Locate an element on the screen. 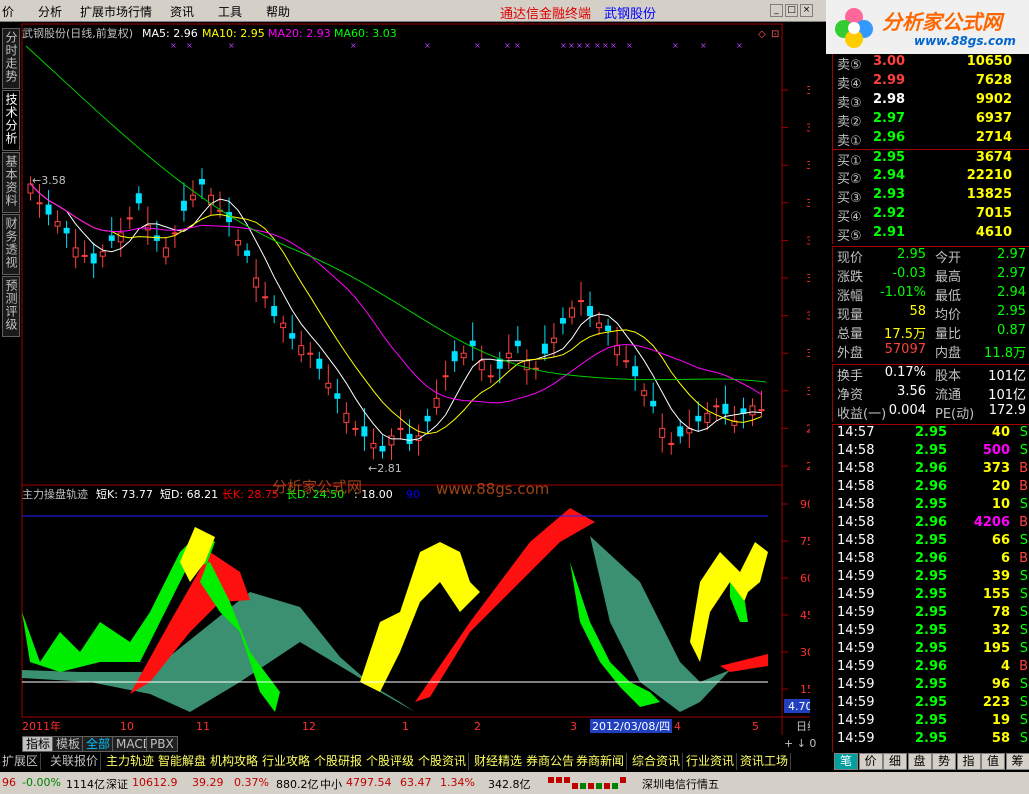  function-tab: 主力轨迹 is located at coordinates (131, 761).